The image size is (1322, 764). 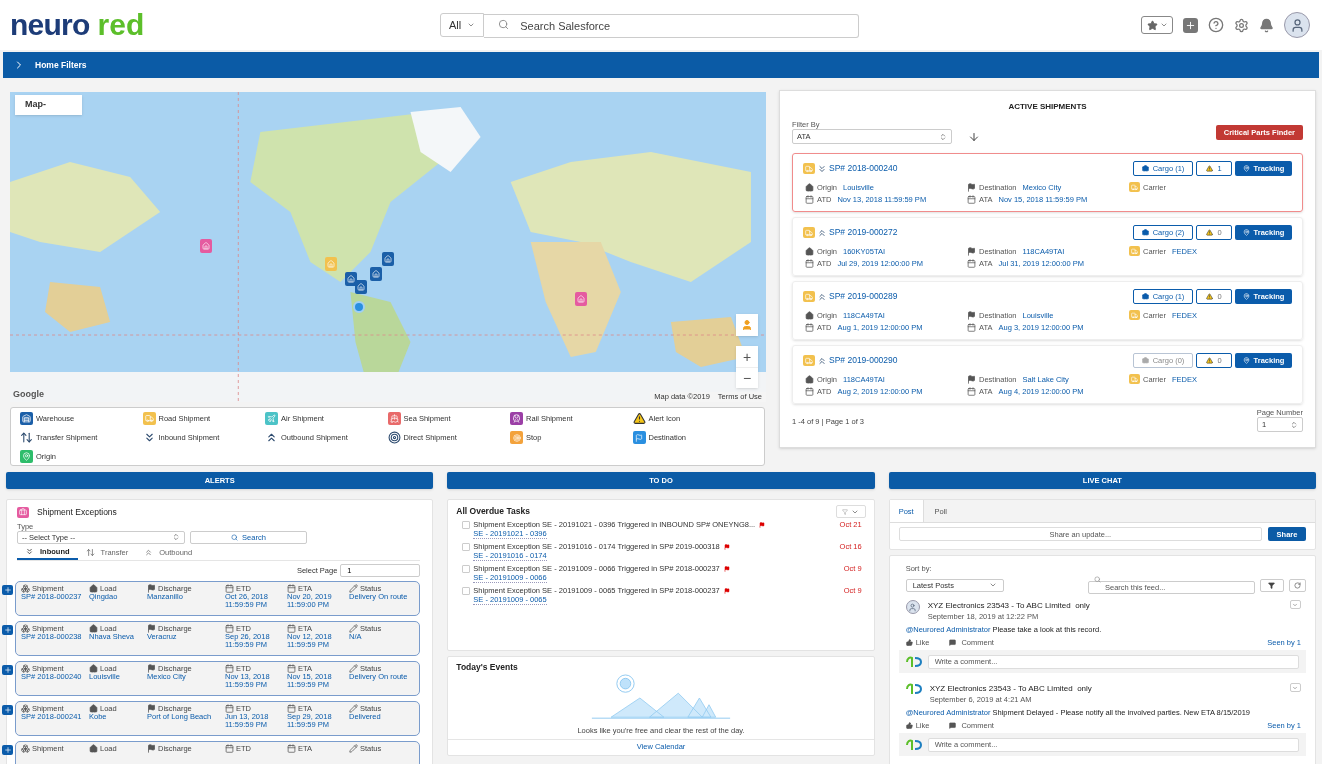 I want to click on card-title: Shipment Exceptions, so click(x=77, y=512).